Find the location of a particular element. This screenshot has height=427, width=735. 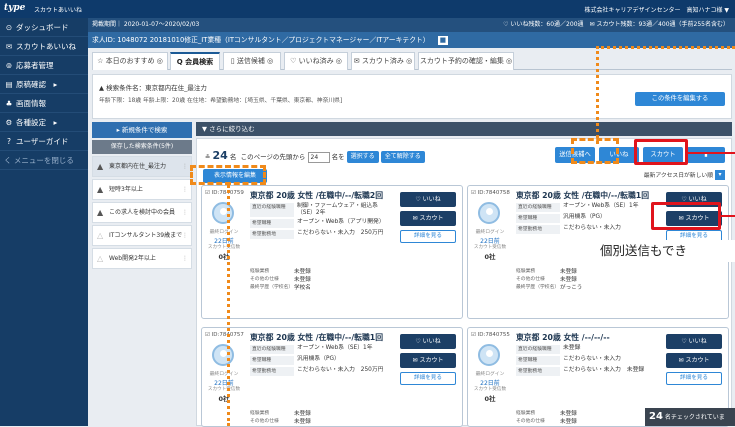

sidebar-item-screen-info: ♣ 画面情報 is located at coordinates (44, 103).